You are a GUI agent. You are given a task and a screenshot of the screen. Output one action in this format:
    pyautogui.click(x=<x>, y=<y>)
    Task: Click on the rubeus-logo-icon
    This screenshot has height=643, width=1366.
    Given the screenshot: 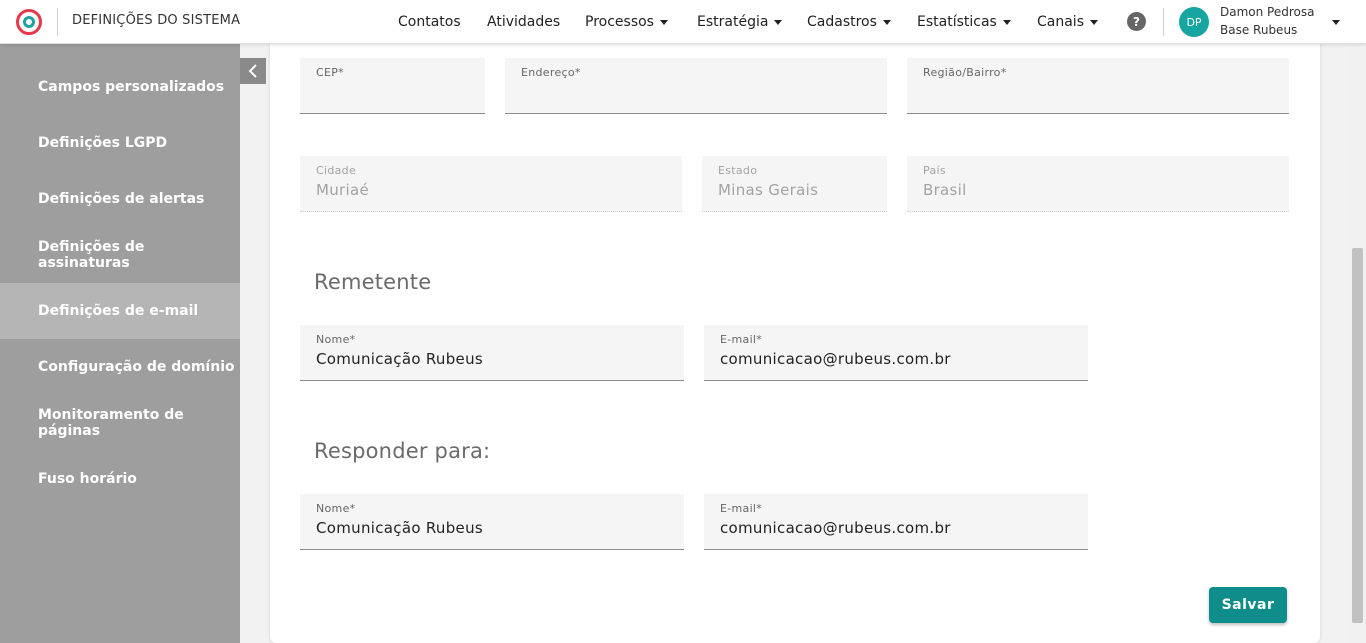 What is the action you would take?
    pyautogui.click(x=29, y=22)
    